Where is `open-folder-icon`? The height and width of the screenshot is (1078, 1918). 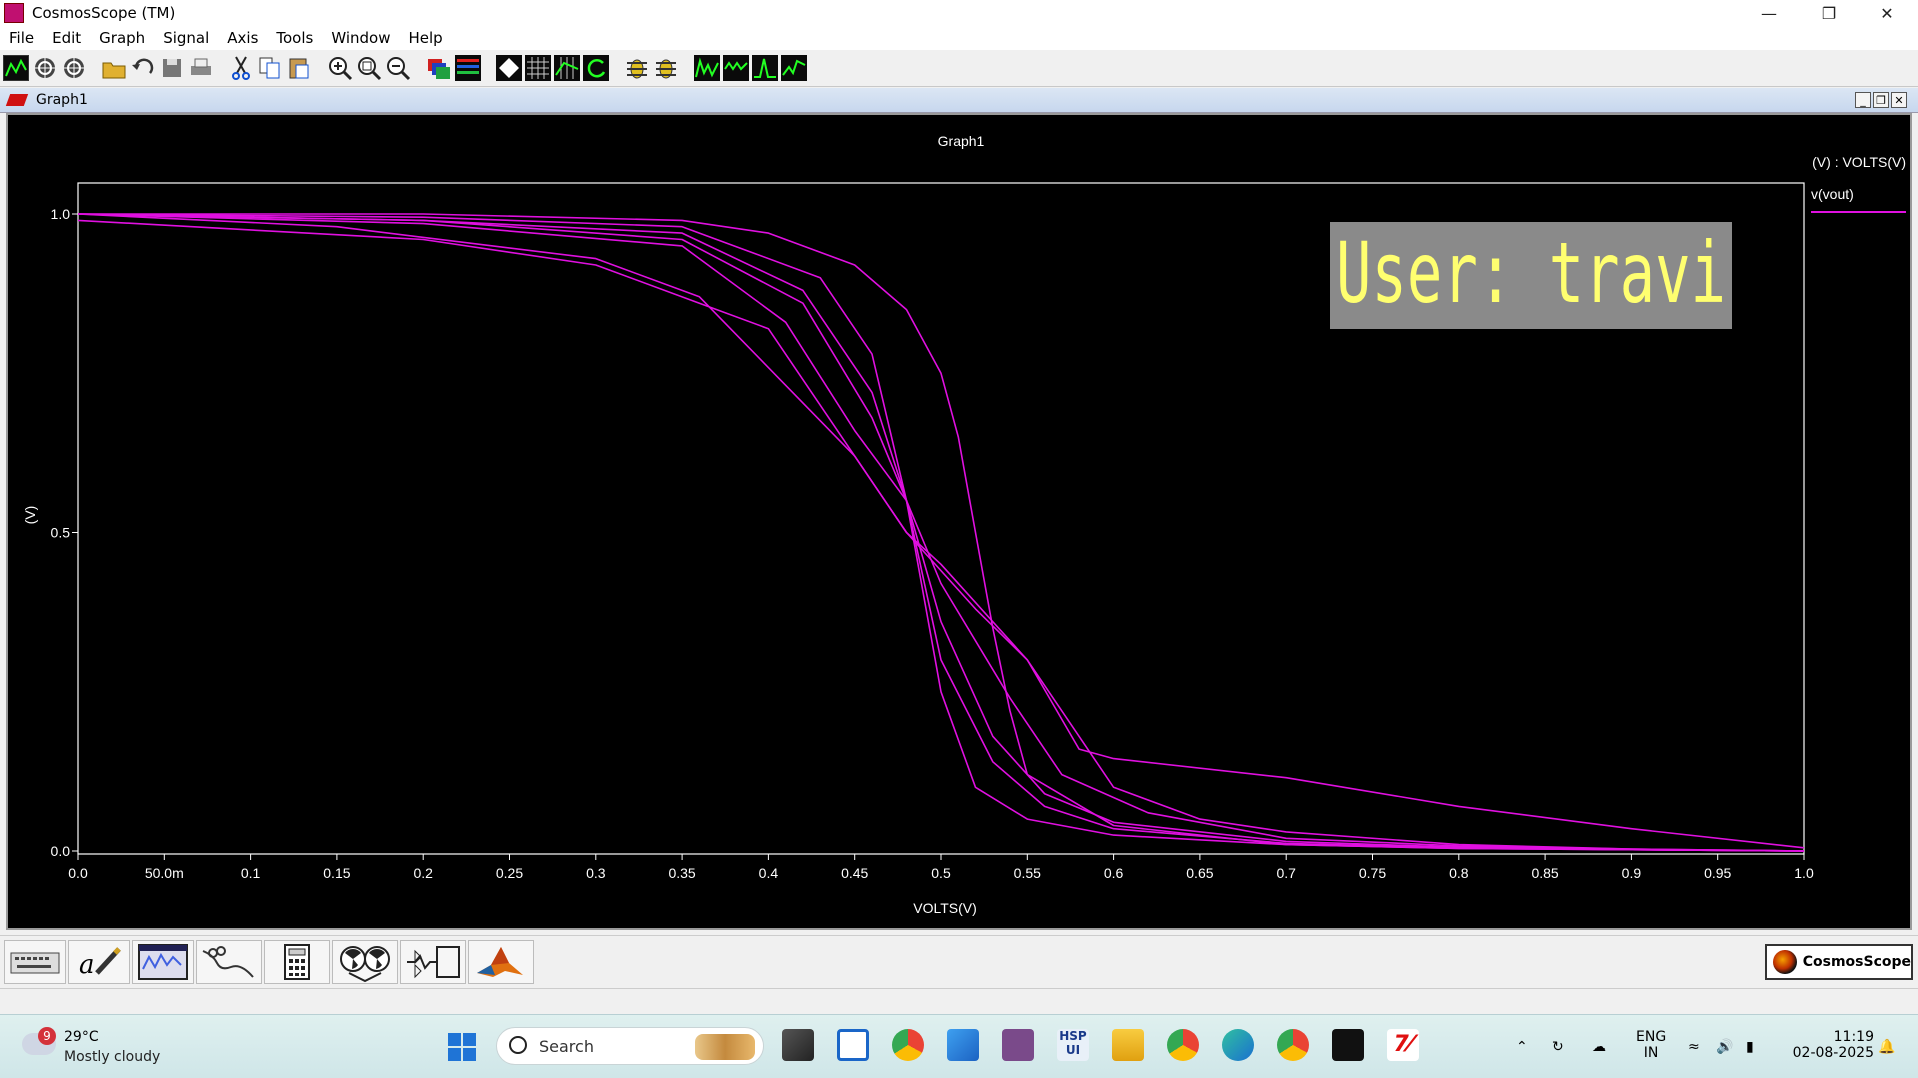 open-folder-icon is located at coordinates (114, 68).